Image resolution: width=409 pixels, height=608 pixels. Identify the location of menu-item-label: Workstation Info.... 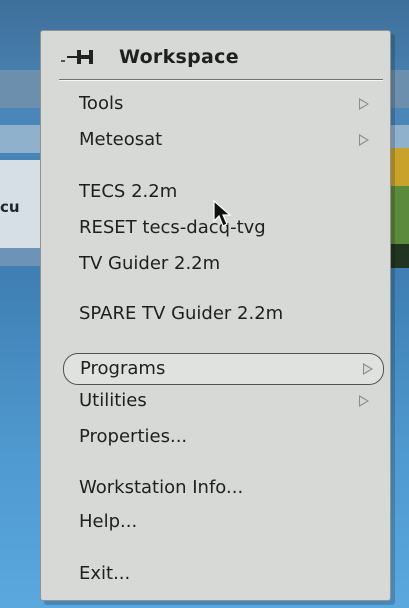
(161, 487).